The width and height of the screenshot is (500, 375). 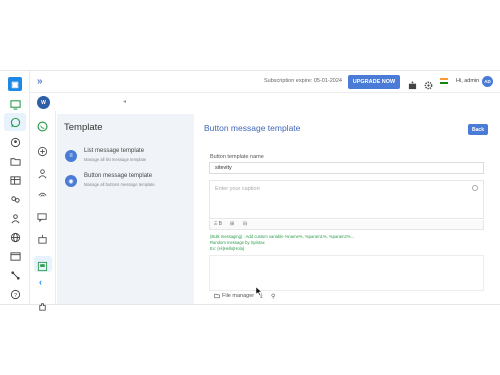 I want to click on user-greeting: Hi, admin, so click(x=467, y=81).